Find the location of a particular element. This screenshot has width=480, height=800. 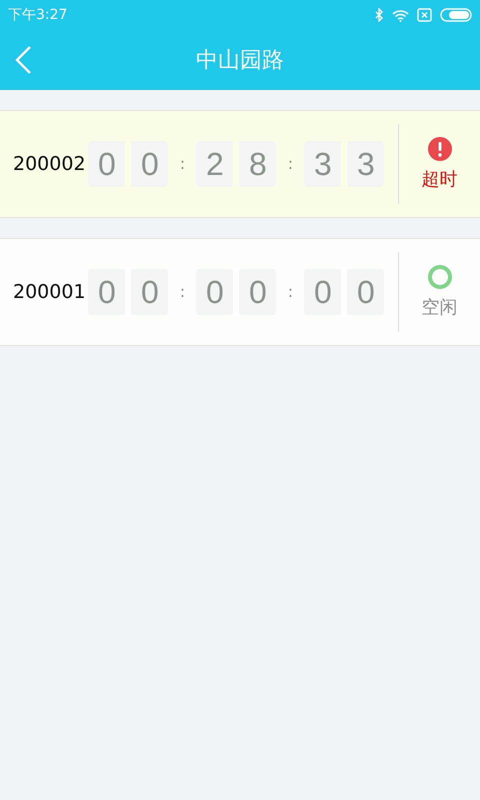

status-label: 空闲 is located at coordinates (440, 308).